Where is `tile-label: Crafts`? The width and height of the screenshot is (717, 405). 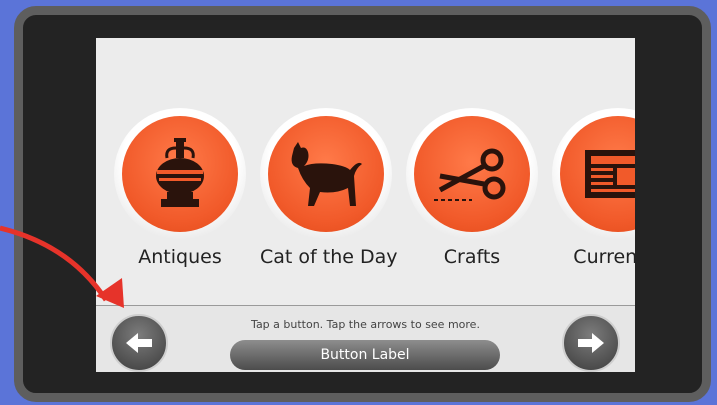
tile-label: Crafts is located at coordinates (472, 257).